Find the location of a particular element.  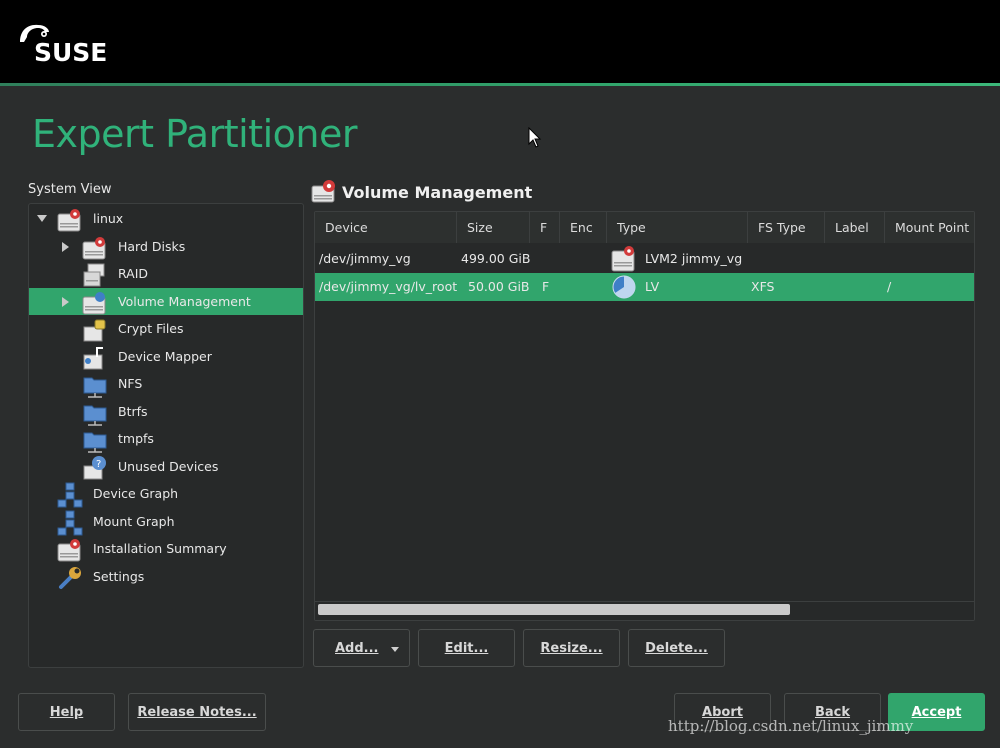

sidebar-item-hard-disks: Hard Disks is located at coordinates (166, 246).